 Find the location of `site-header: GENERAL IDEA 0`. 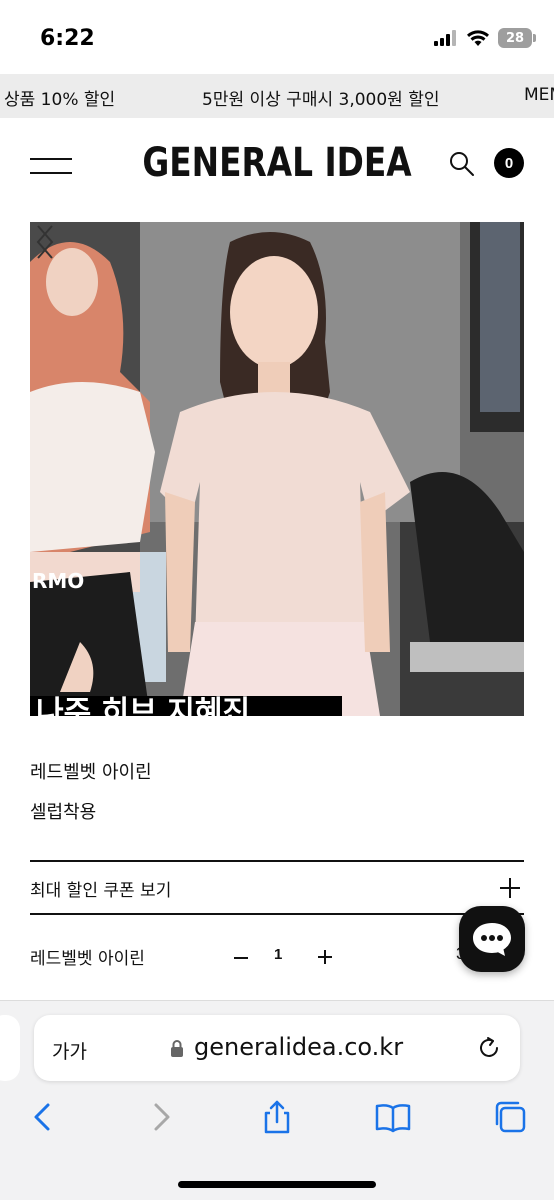

site-header: GENERAL IDEA 0 is located at coordinates (277, 168).